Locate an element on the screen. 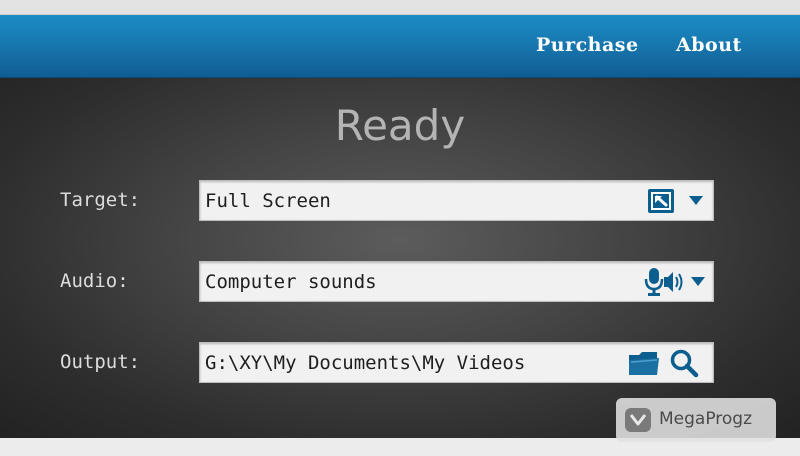  output-label: Output: is located at coordinates (100, 362).